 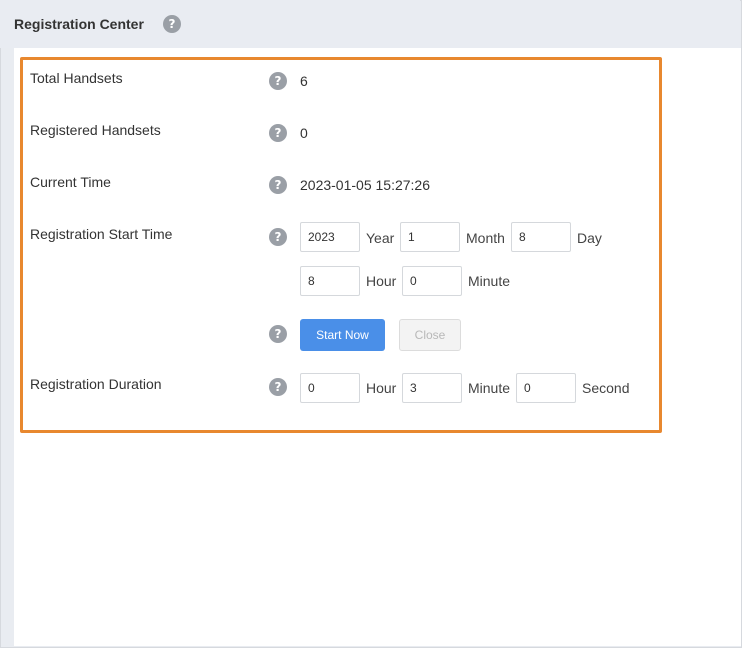 What do you see at coordinates (365, 185) in the screenshot?
I see `current-time-value: 2023-01-05 15:27:26` at bounding box center [365, 185].